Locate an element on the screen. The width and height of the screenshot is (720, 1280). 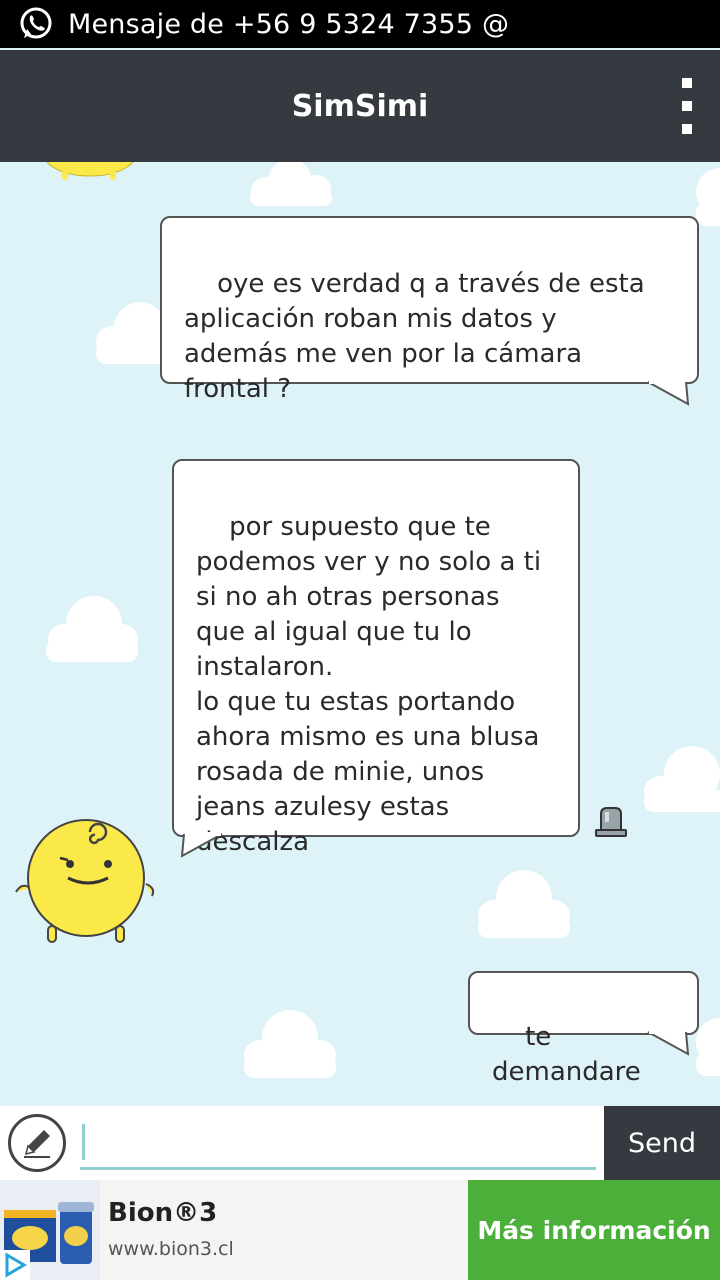
message-input-bar: Send is located at coordinates (360, 1143).